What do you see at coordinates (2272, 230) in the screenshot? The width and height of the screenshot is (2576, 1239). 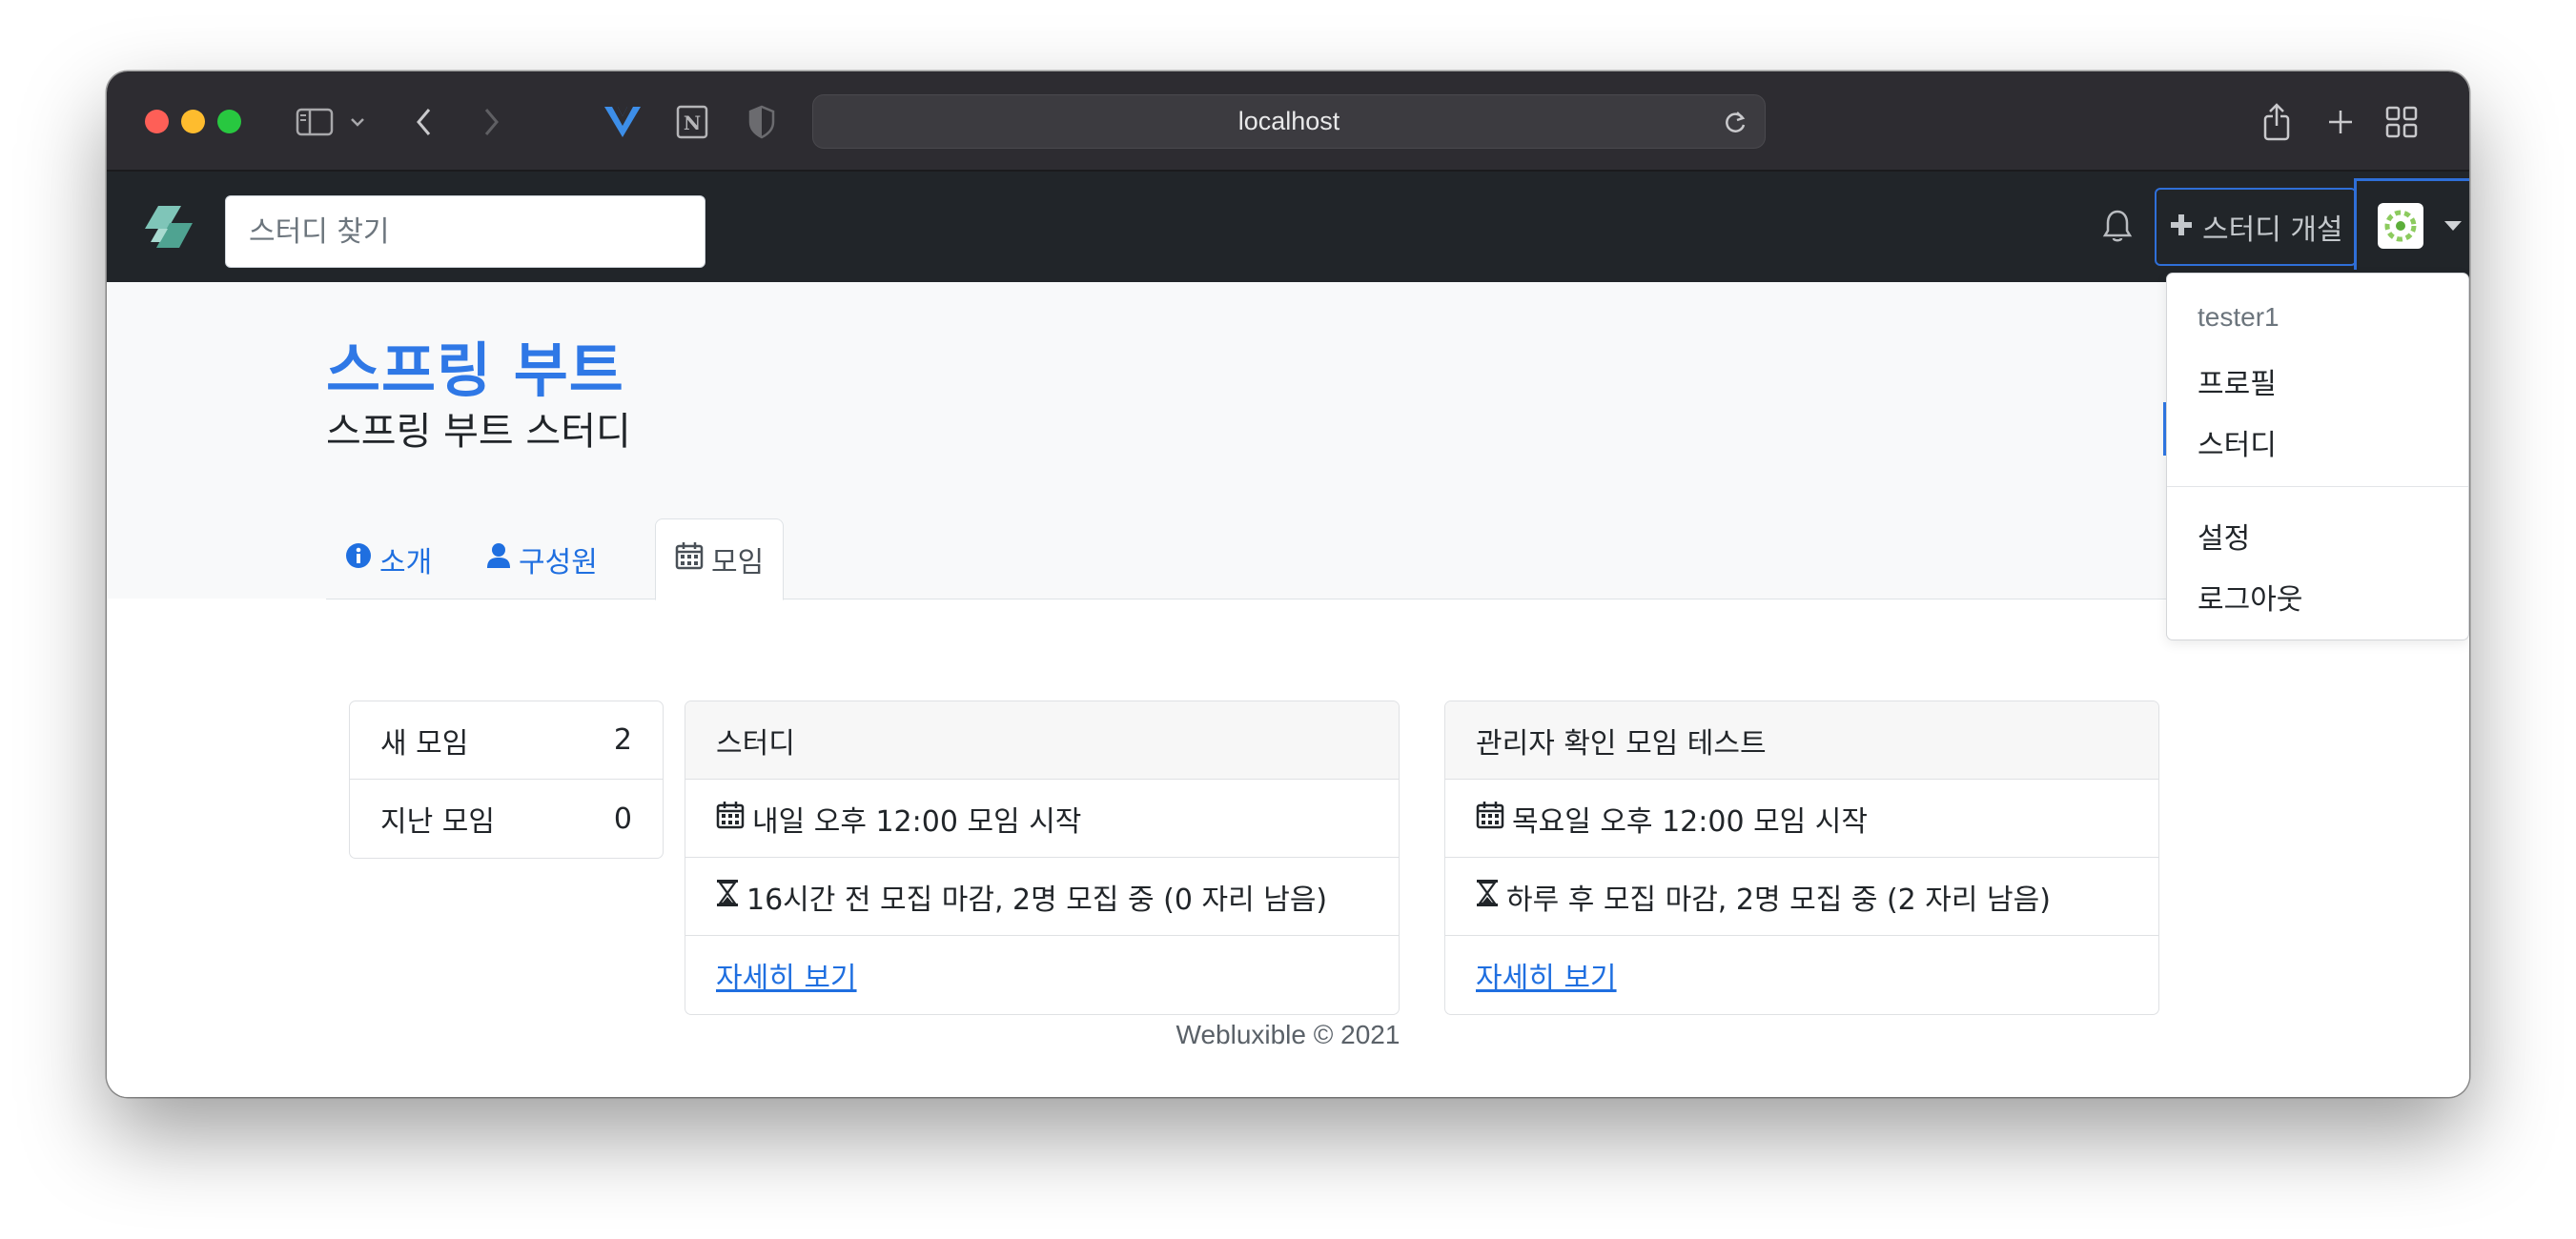 I see `create-study-label: 스터디 개설` at bounding box center [2272, 230].